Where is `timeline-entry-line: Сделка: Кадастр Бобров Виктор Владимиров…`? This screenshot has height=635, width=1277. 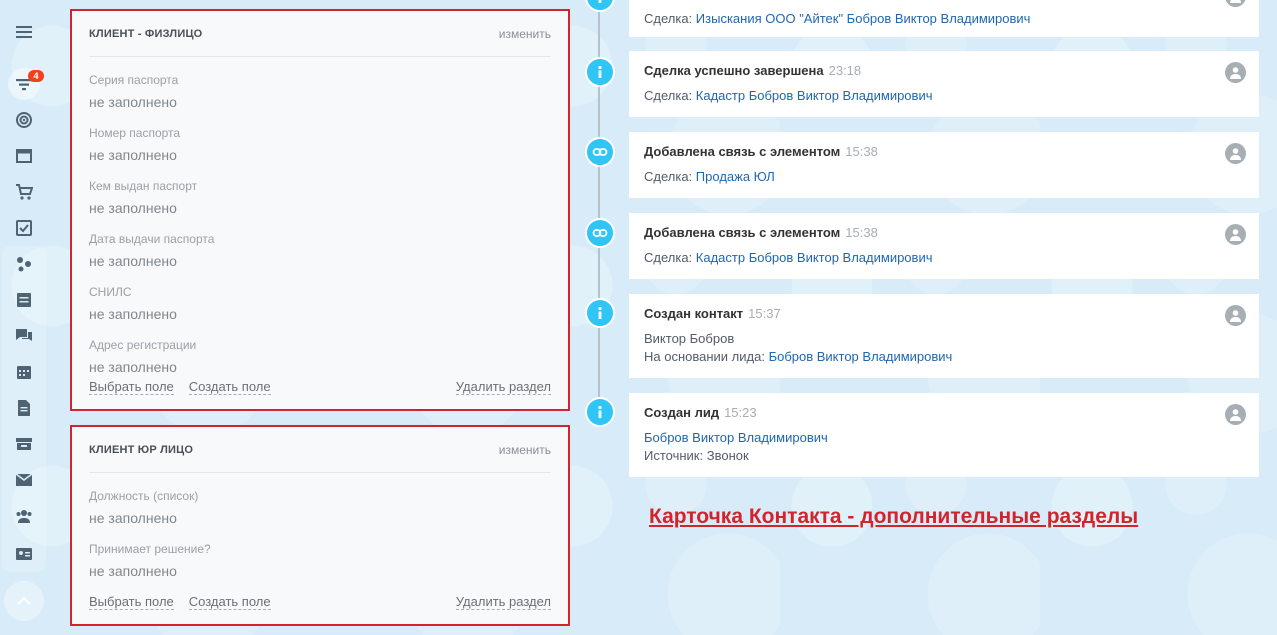
timeline-entry-line: Сделка: Кадастр Бобров Виктор Владимиров… is located at coordinates (944, 96).